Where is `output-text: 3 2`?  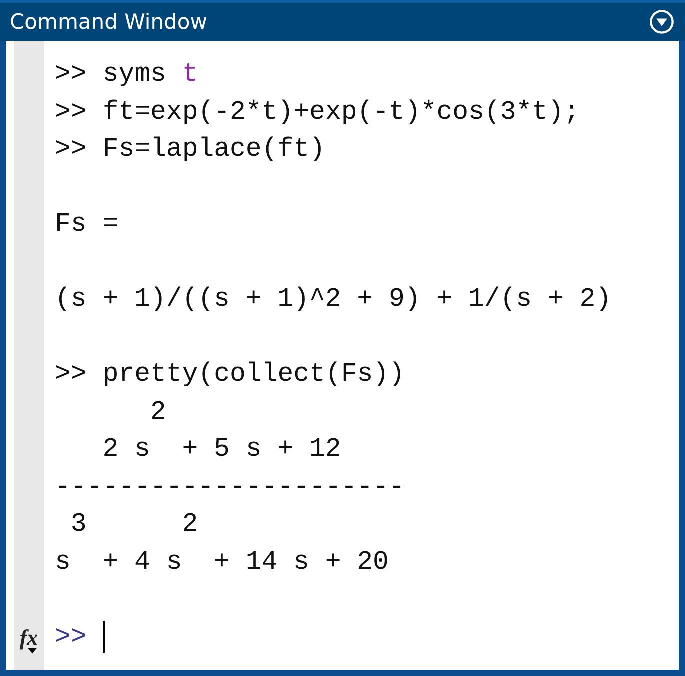
output-text: 3 2 is located at coordinates (134, 524).